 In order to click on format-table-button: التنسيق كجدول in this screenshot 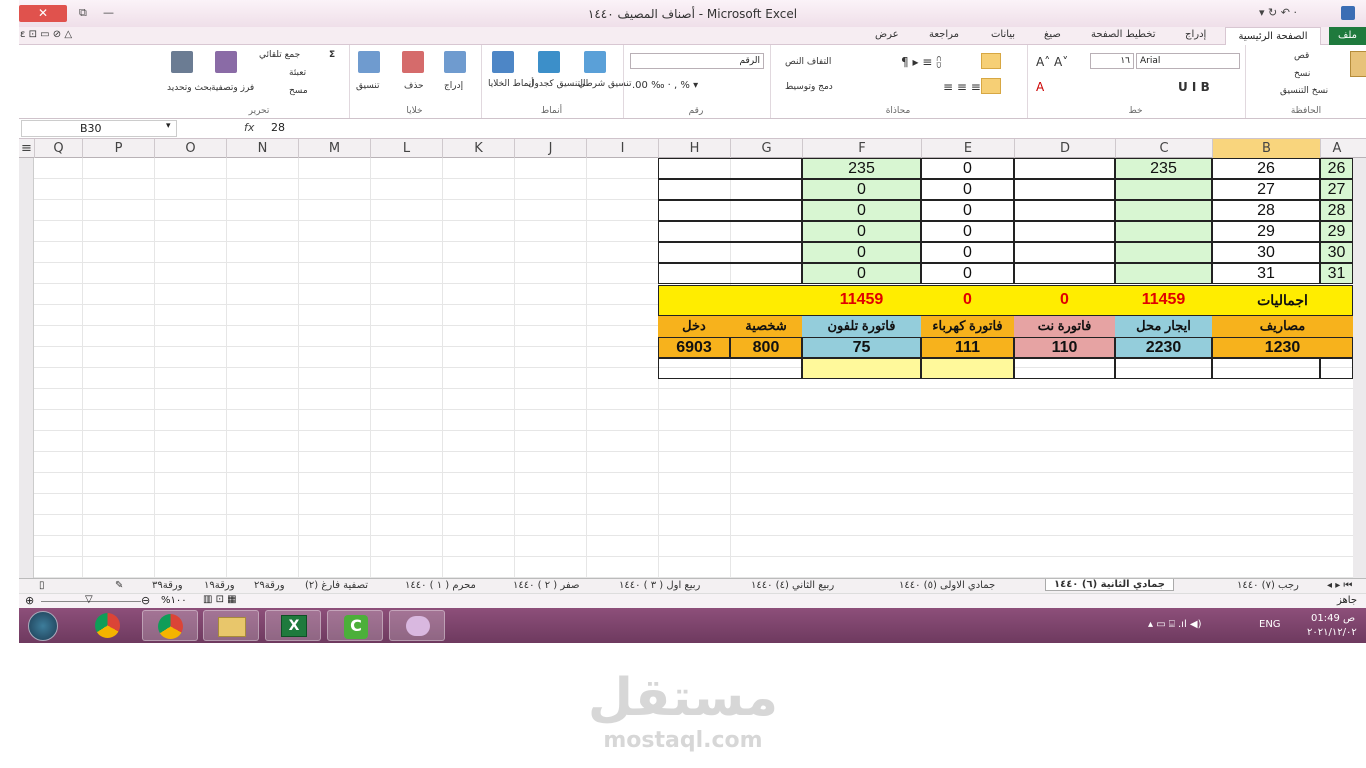, I will do `click(557, 84)`.